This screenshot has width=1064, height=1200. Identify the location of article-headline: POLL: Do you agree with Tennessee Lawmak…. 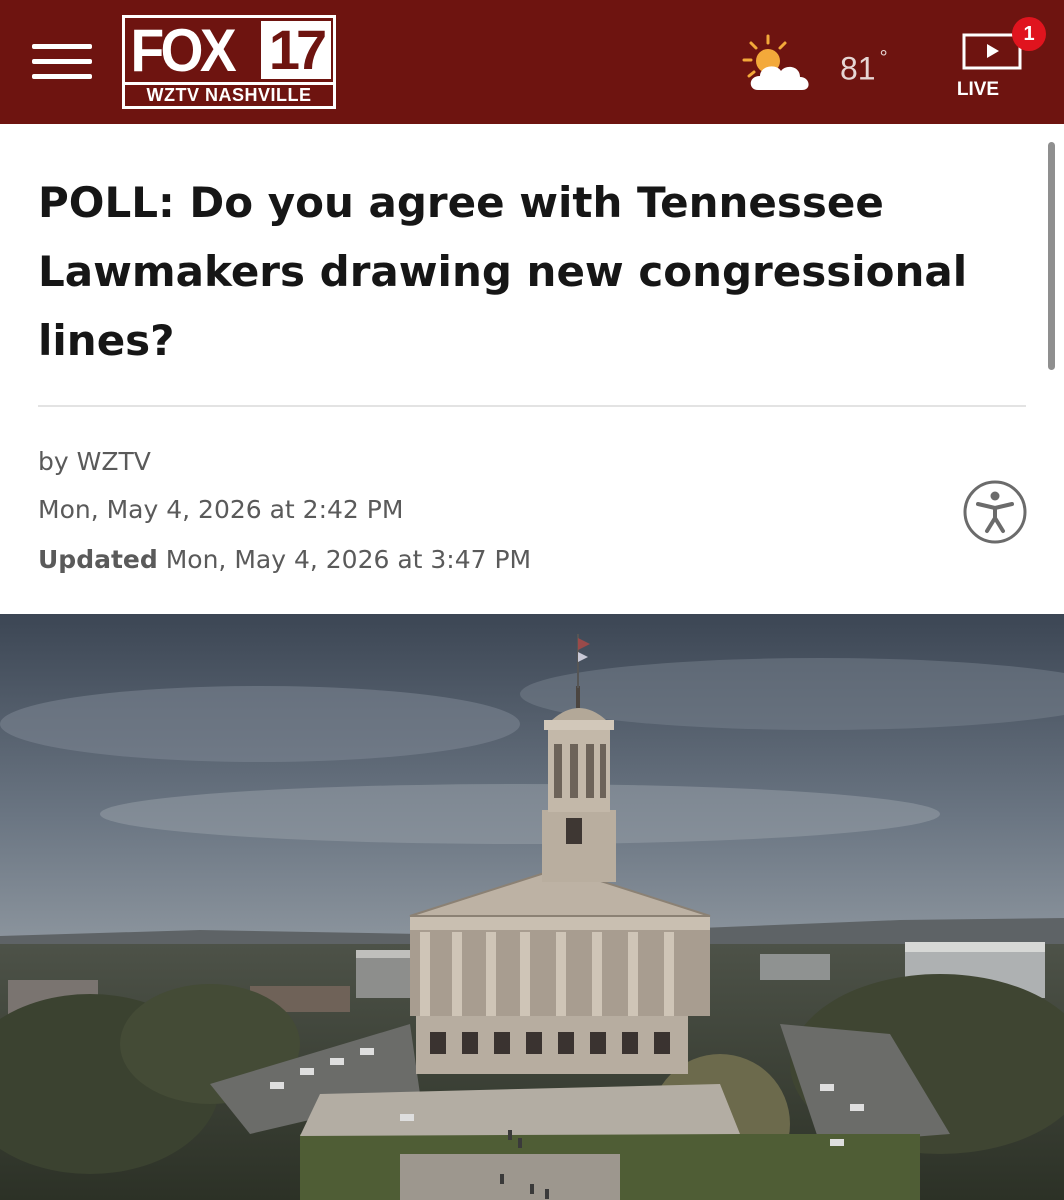
(503, 271).